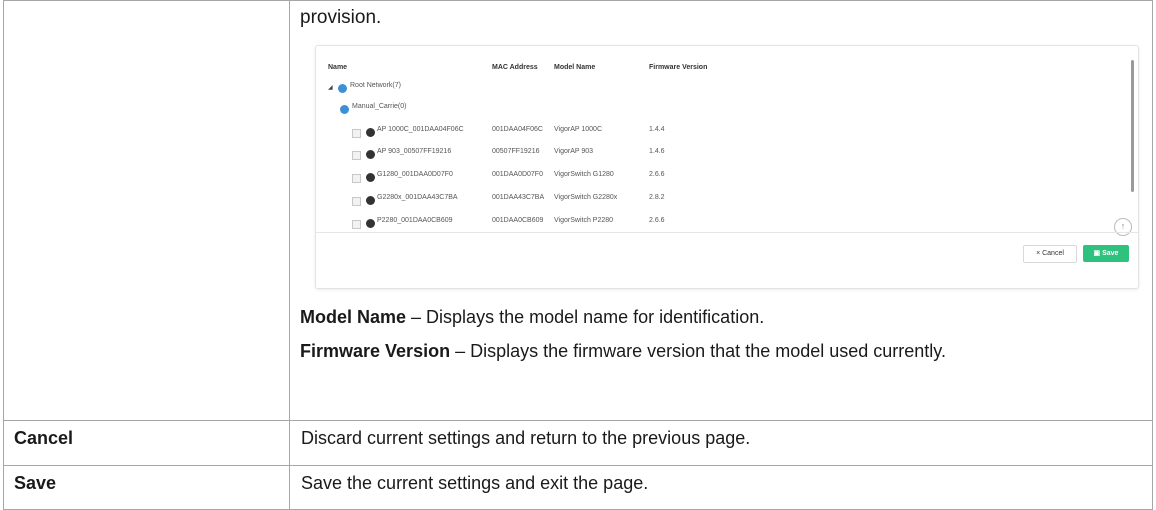  What do you see at coordinates (657, 129) in the screenshot?
I see `device-fw: 1.4.4` at bounding box center [657, 129].